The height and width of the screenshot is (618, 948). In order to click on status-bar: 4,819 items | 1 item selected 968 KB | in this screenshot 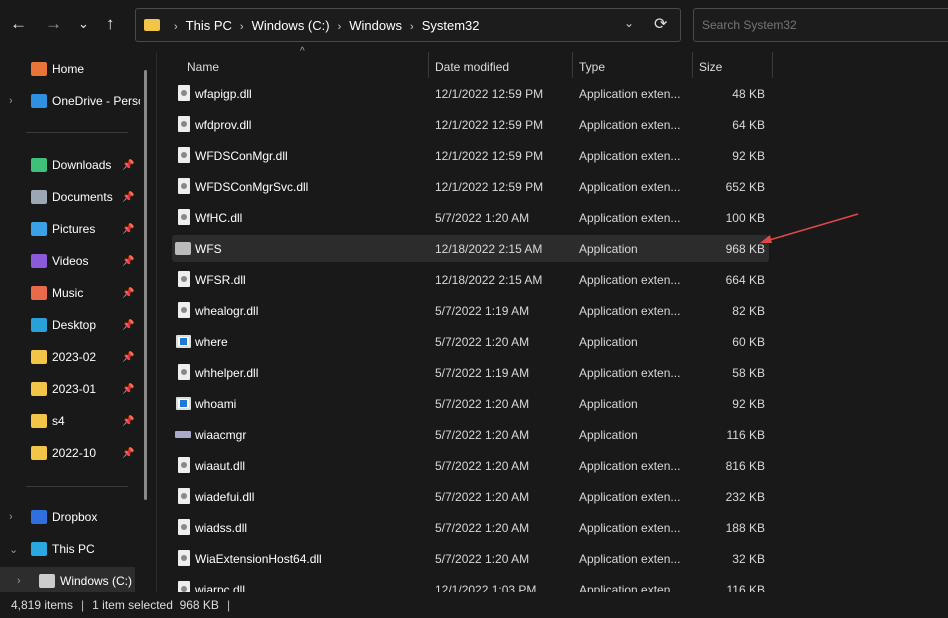, I will do `click(474, 605)`.